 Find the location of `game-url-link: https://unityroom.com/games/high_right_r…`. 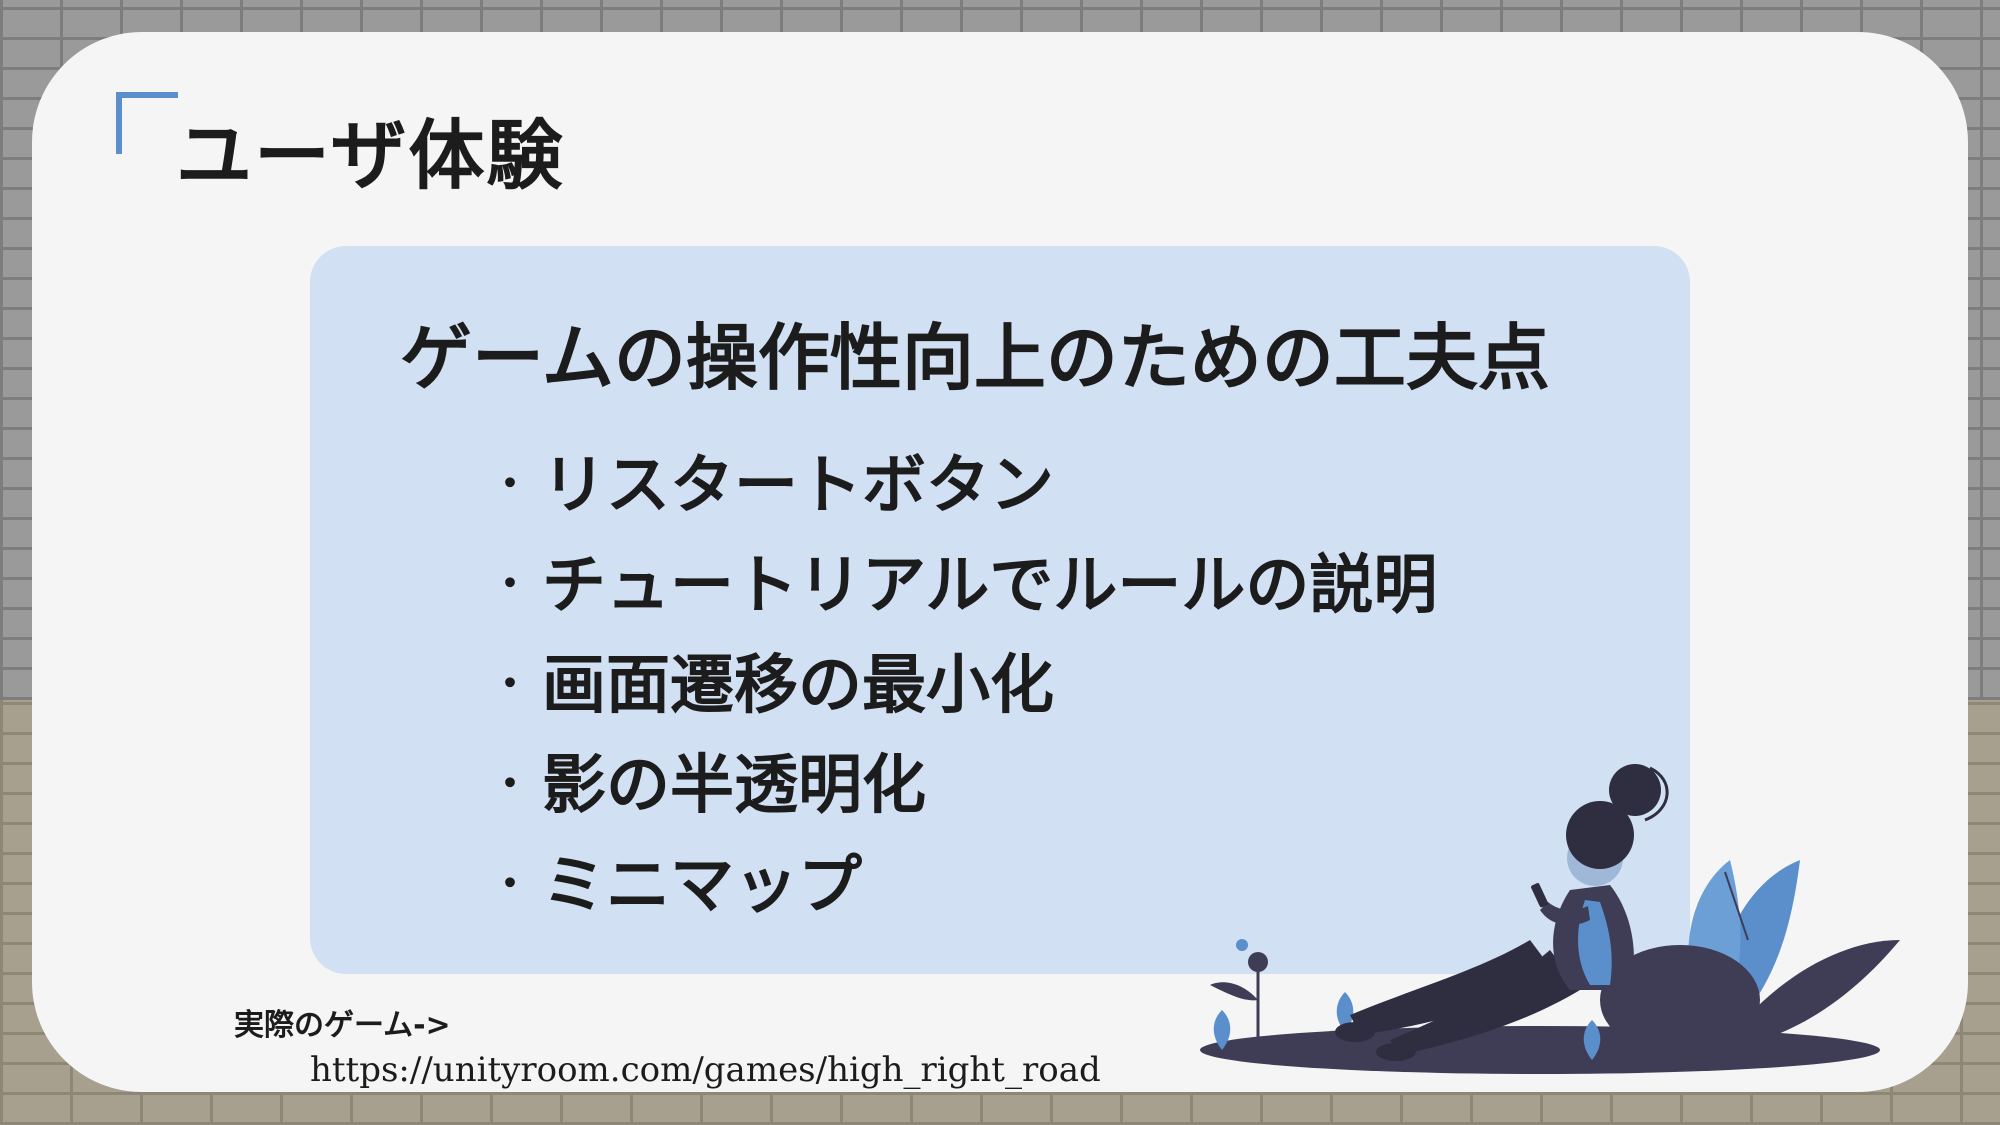

game-url-link: https://unityroom.com/games/high_right_r… is located at coordinates (705, 1070).